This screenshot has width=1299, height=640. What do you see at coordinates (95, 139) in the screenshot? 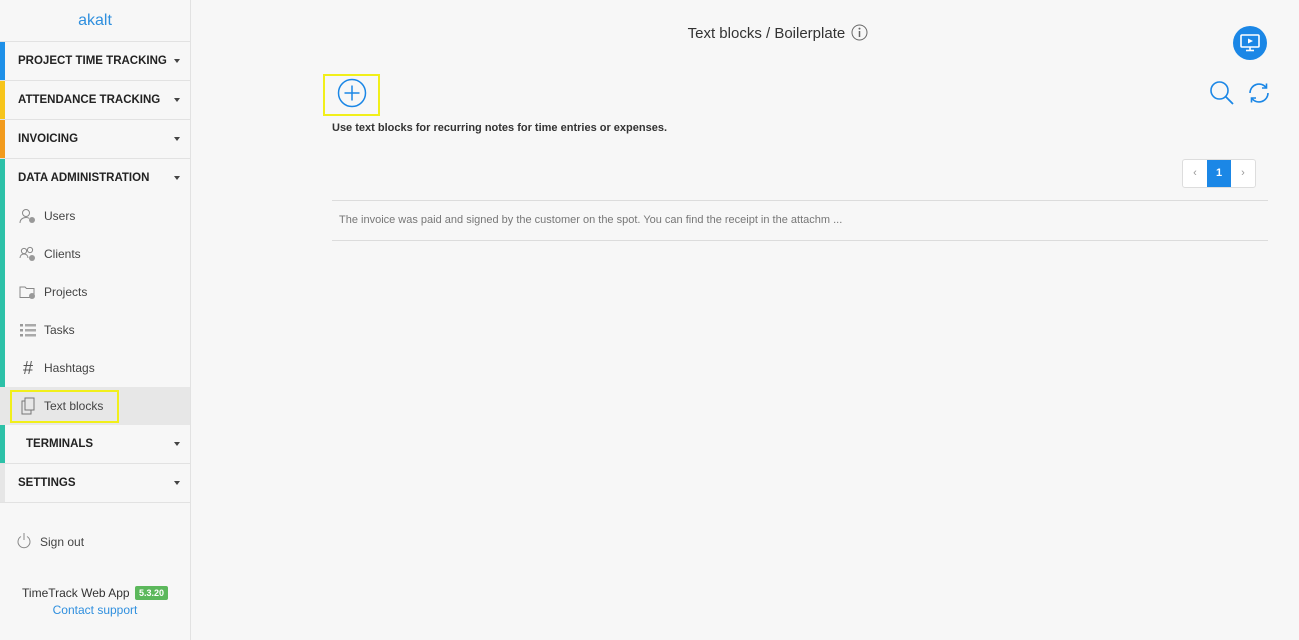
I see `sidebar-section-invoicing: INVOICING` at bounding box center [95, 139].